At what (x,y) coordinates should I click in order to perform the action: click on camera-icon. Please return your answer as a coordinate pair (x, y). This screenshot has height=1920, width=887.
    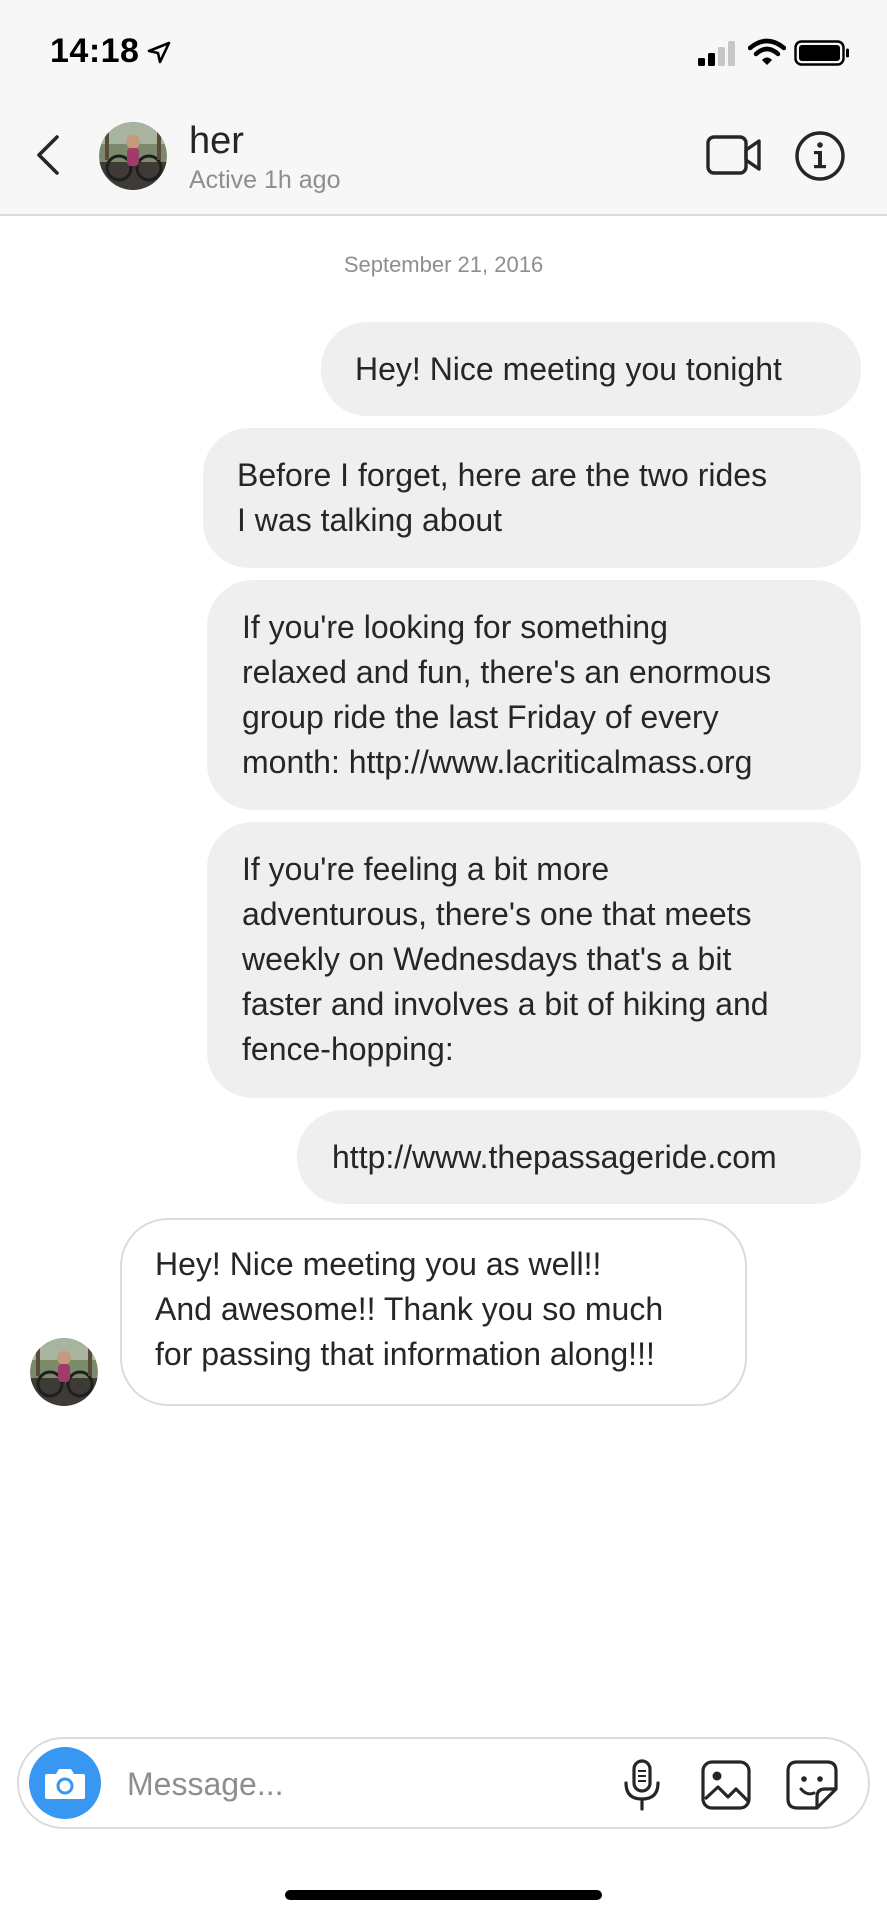
    Looking at the image, I should click on (65, 1784).